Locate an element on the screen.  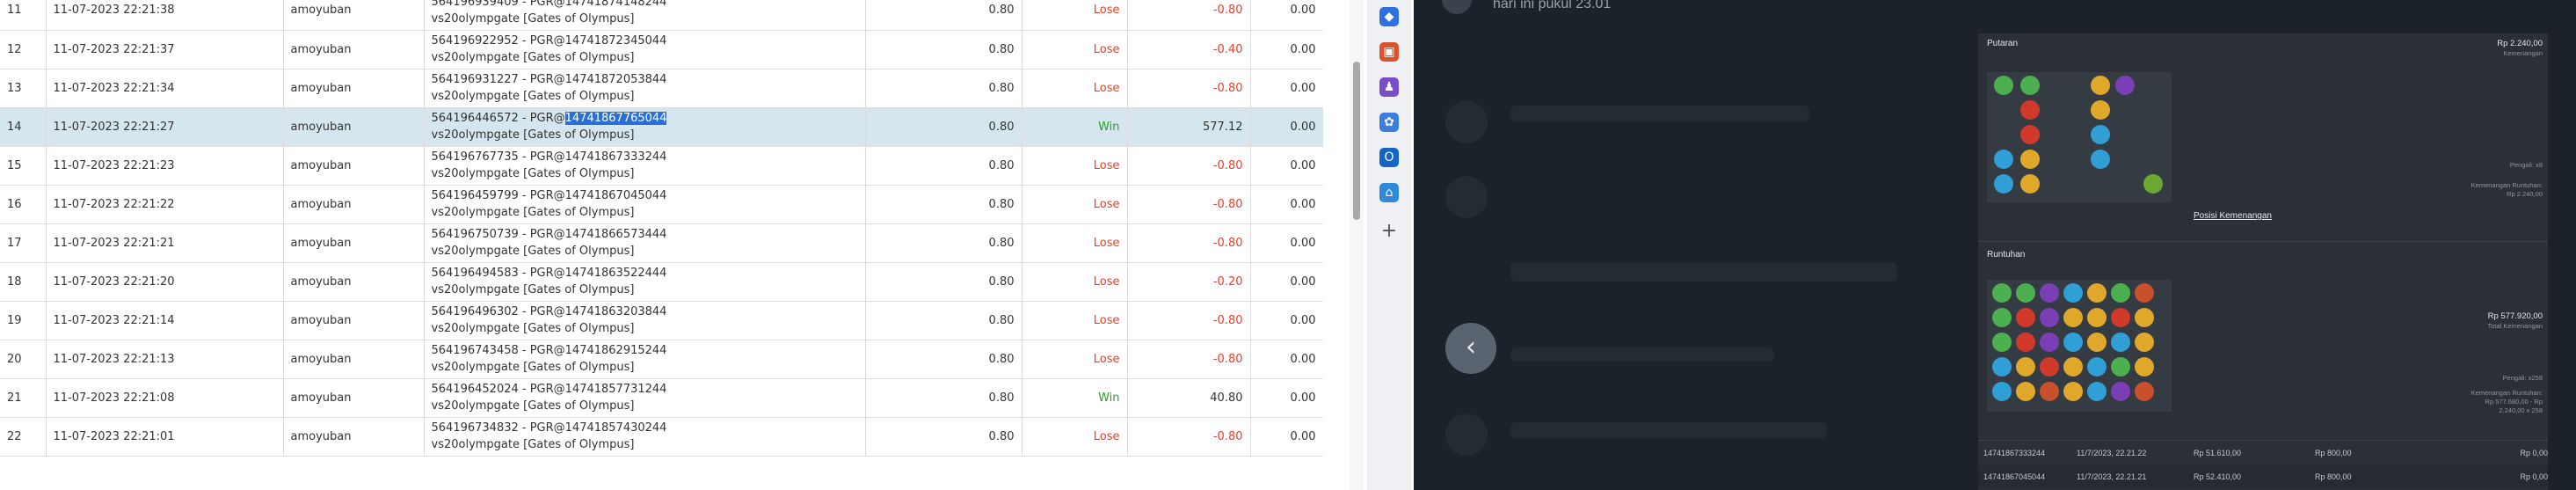
putaran-label: Putaran is located at coordinates (2003, 44).